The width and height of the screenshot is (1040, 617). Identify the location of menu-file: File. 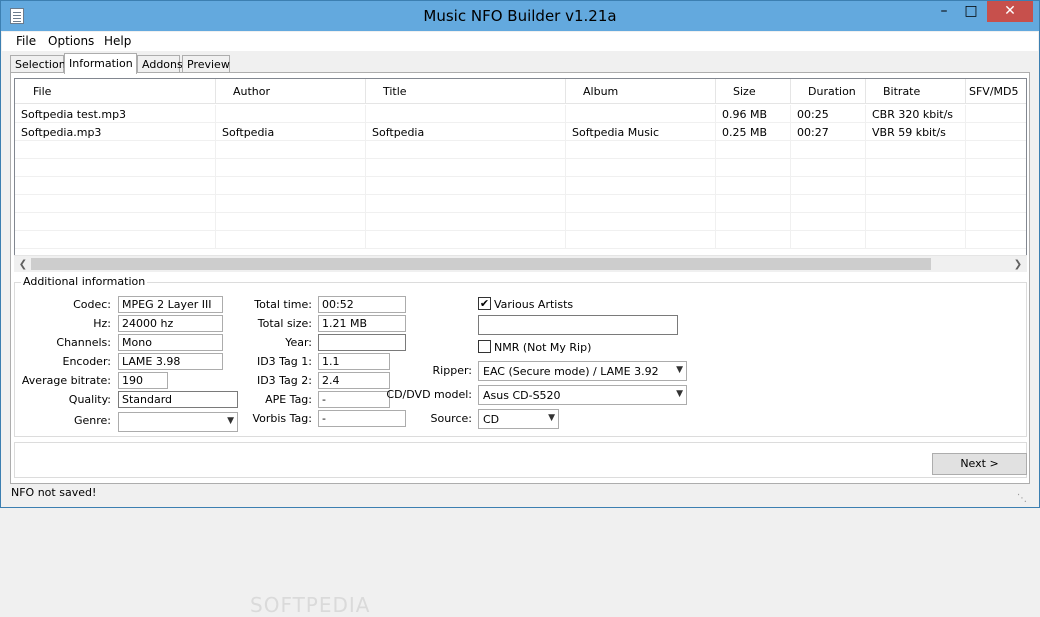
(26, 41).